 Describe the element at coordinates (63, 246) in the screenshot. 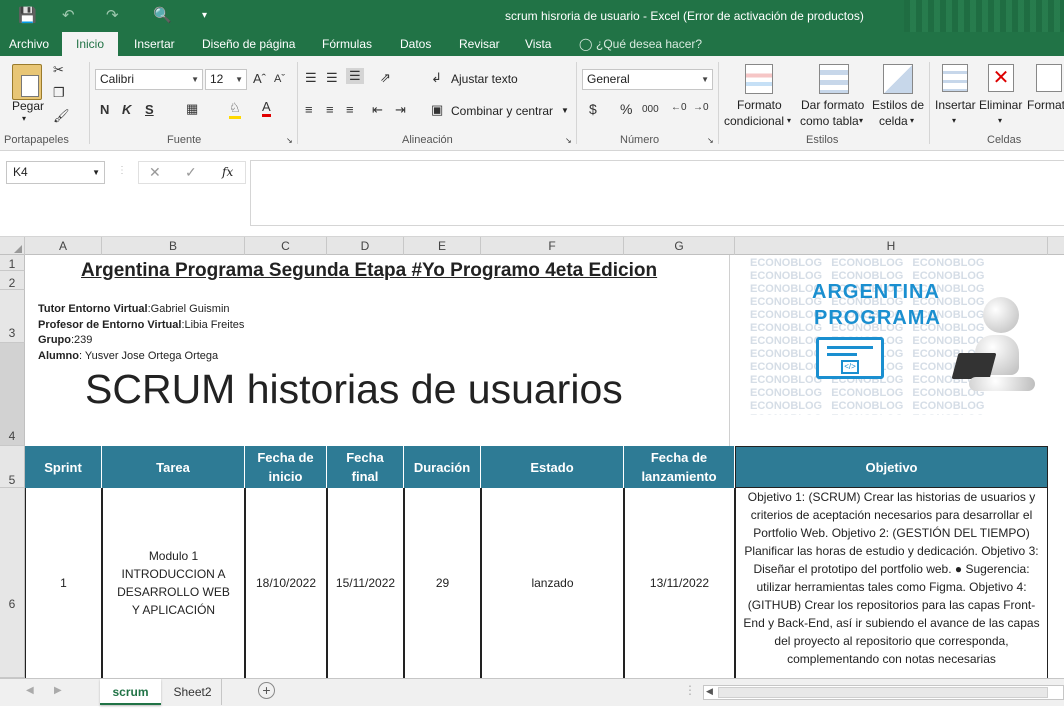

I see `column-header-a: A` at that location.